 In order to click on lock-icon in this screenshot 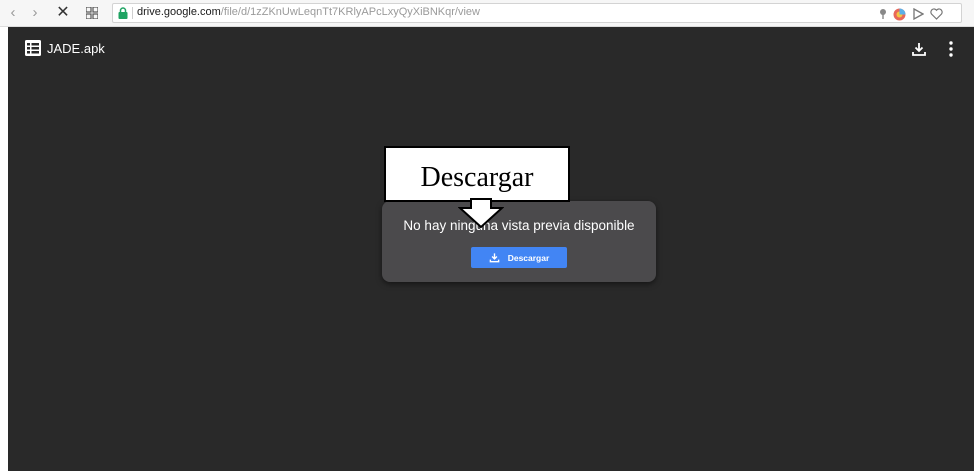, I will do `click(123, 13)`.